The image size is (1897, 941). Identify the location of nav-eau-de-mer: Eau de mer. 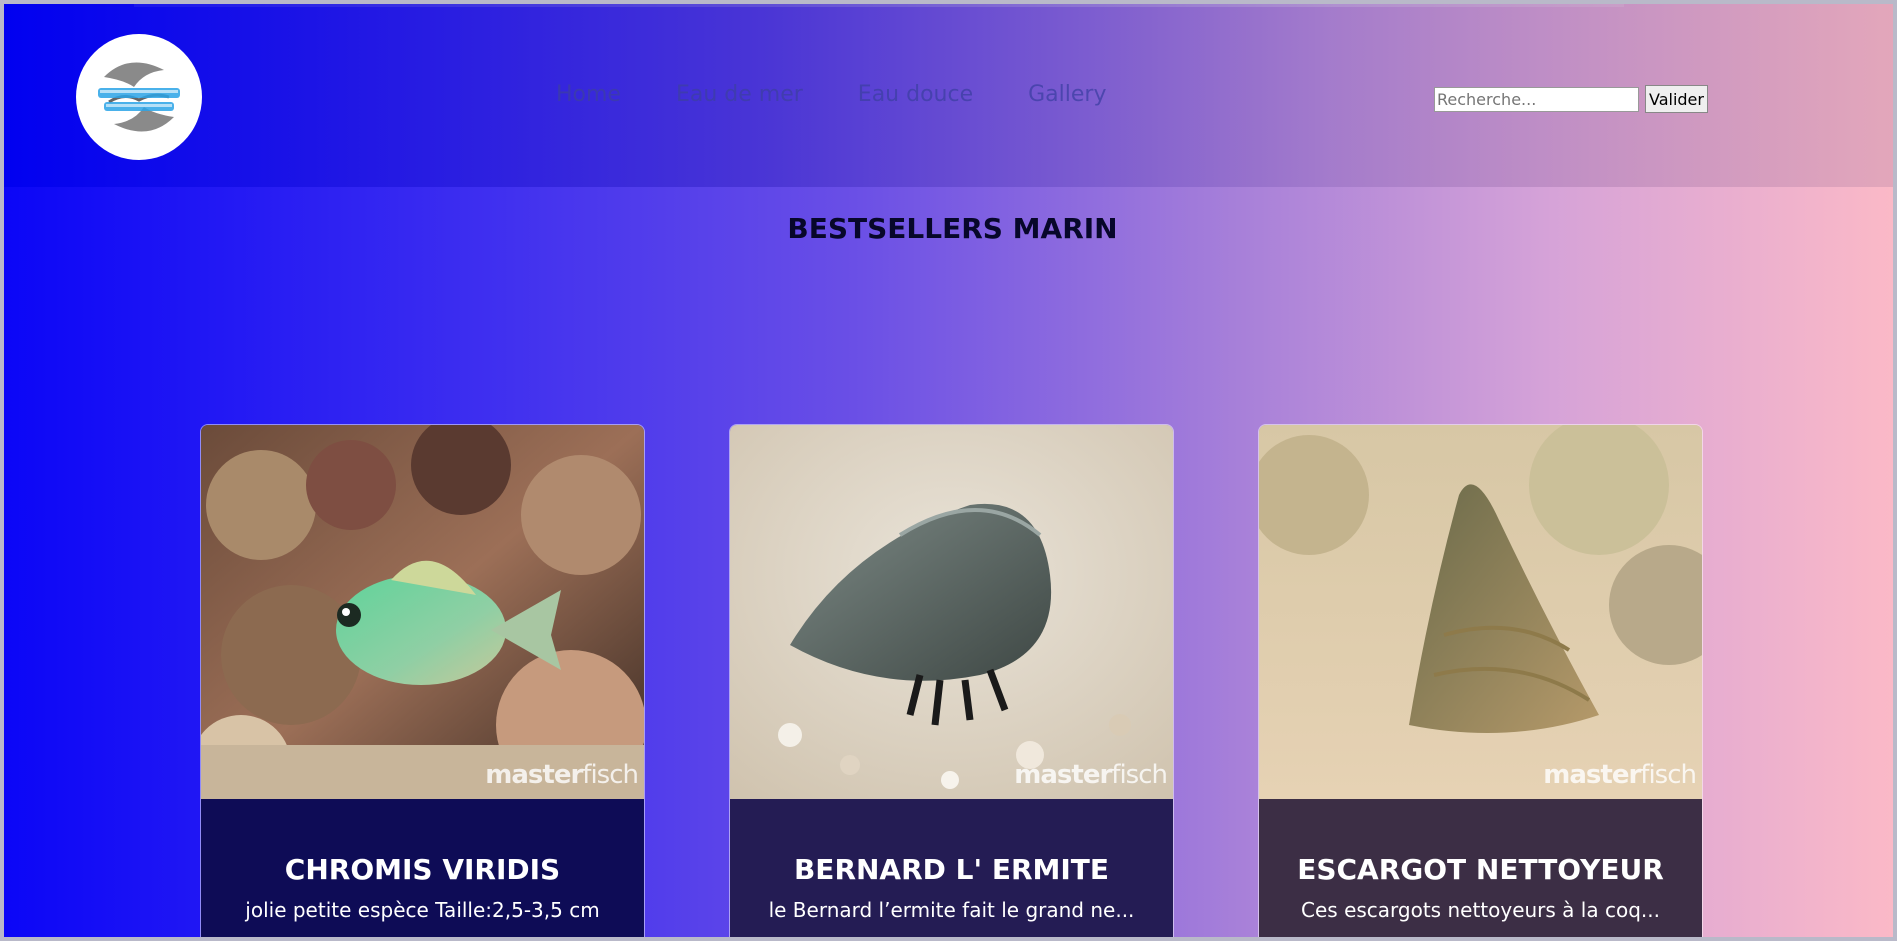
(739, 94).